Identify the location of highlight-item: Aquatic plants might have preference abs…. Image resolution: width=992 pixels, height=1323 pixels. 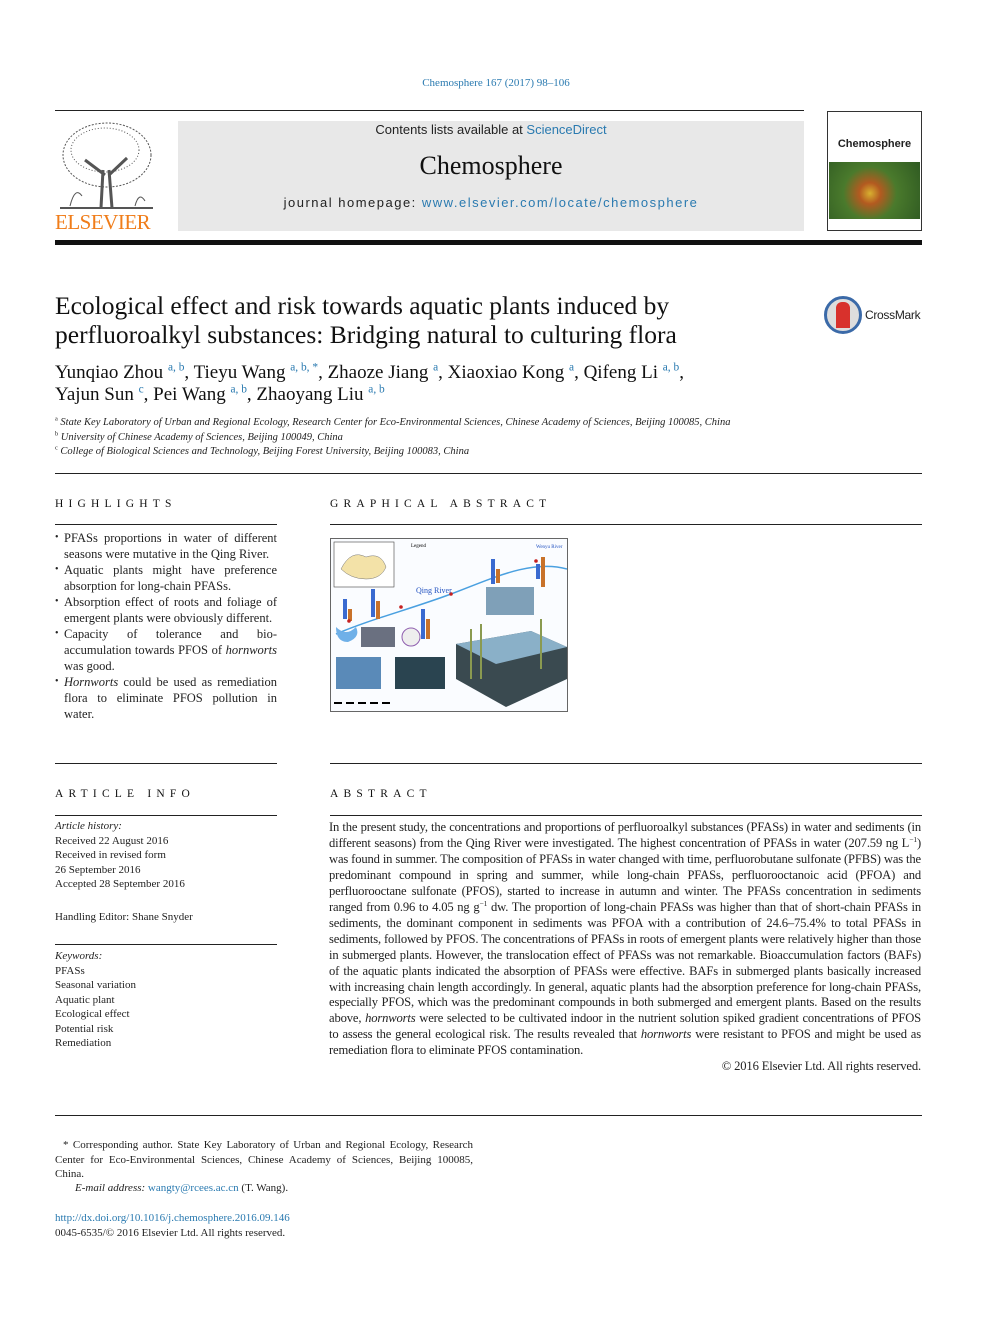
(166, 578).